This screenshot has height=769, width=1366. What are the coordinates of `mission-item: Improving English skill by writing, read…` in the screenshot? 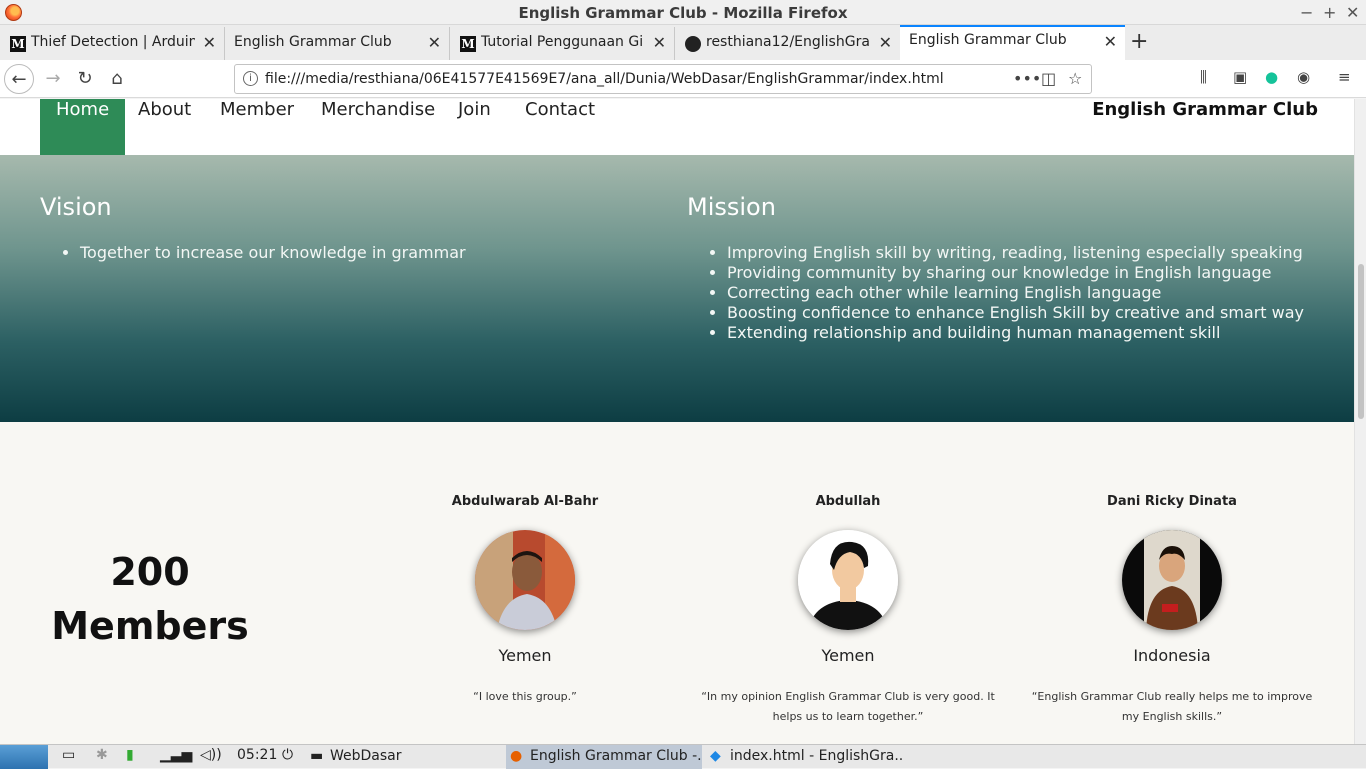 It's located at (1037, 253).